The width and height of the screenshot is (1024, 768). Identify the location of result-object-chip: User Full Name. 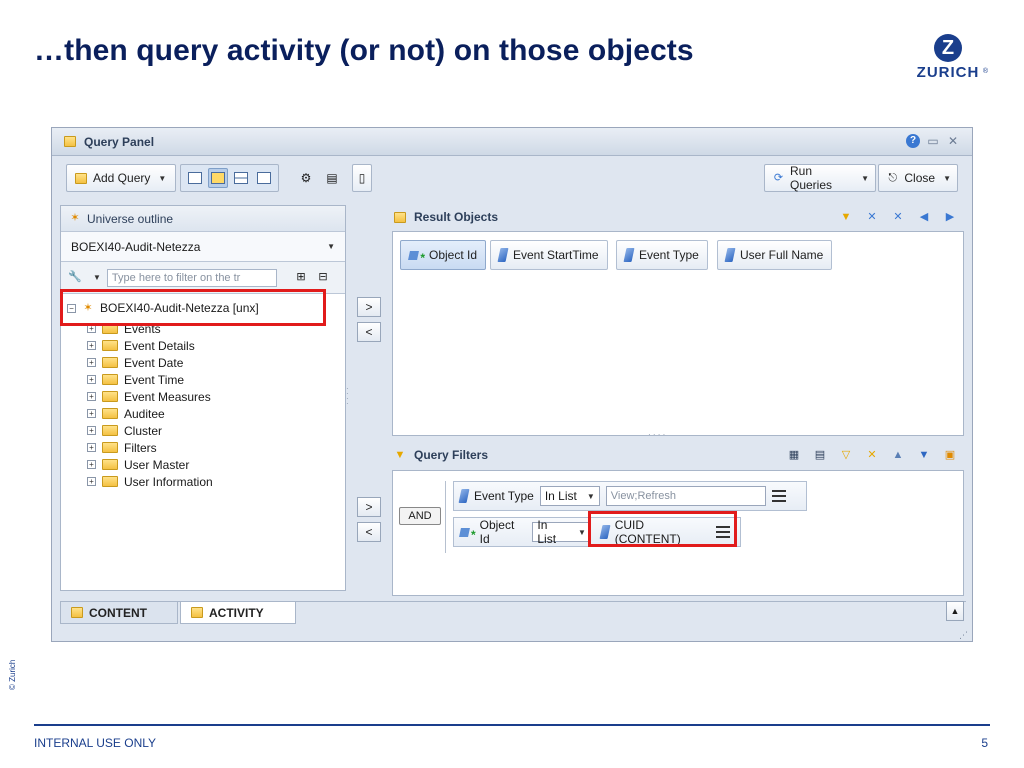
(775, 255).